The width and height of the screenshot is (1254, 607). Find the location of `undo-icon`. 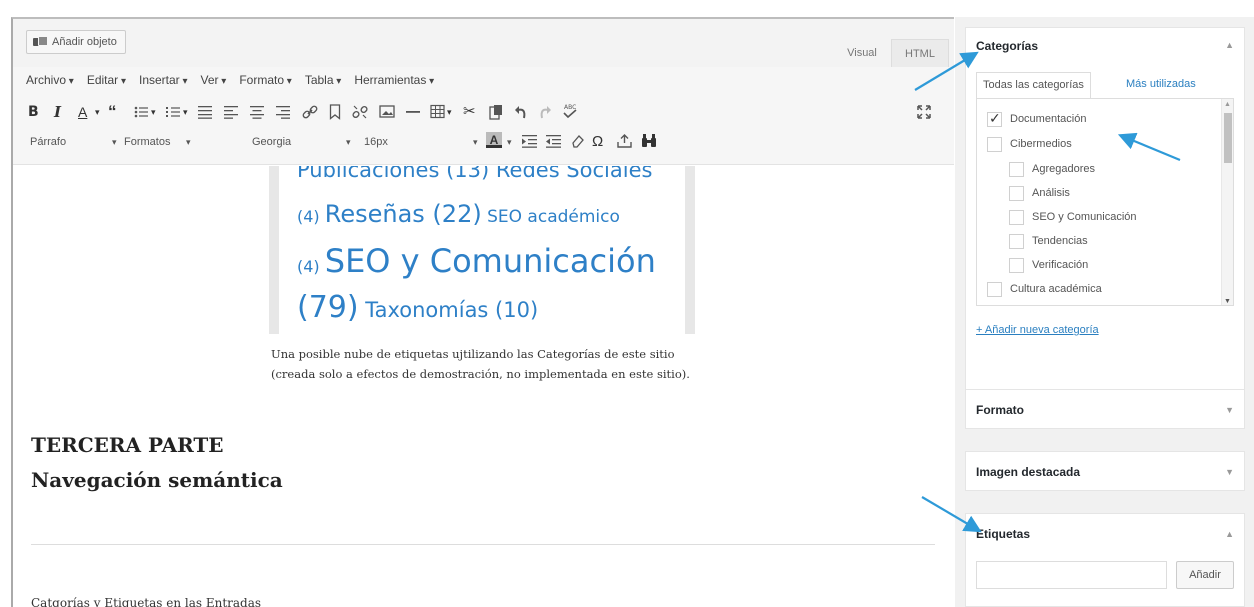

undo-icon is located at coordinates (521, 112).